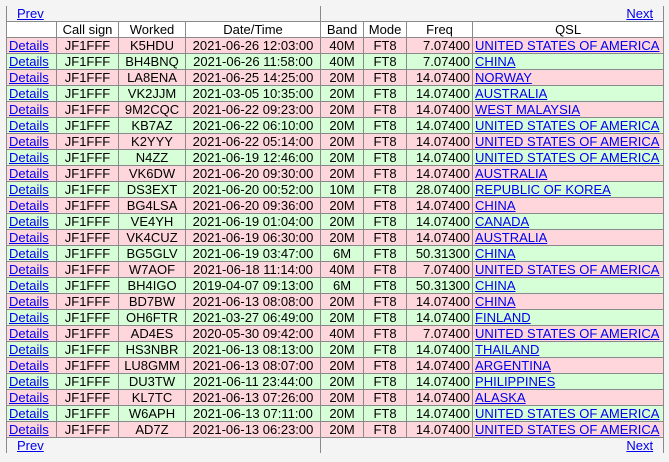 This screenshot has width=669, height=462. I want to click on qsl-link: NORWAY, so click(503, 78).